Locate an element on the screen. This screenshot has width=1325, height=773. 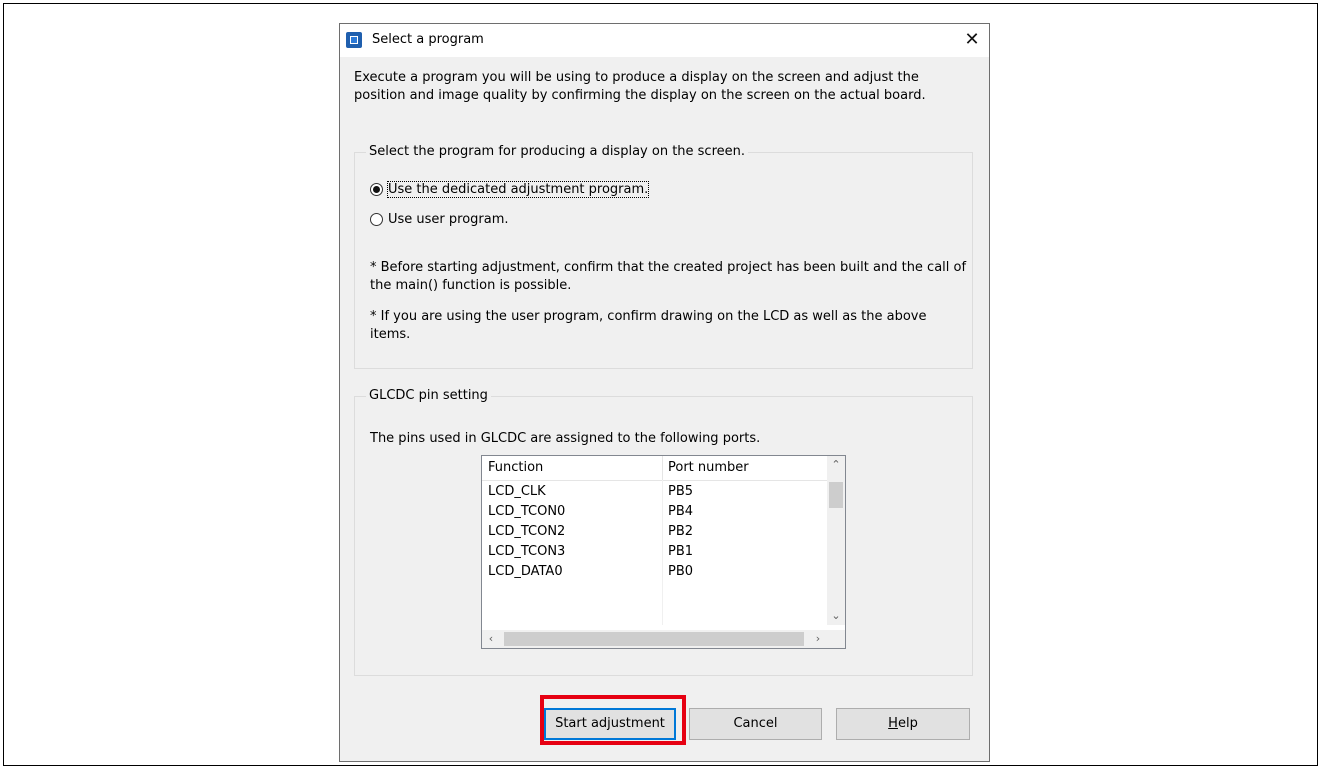
row-port: PB0 is located at coordinates (681, 571).